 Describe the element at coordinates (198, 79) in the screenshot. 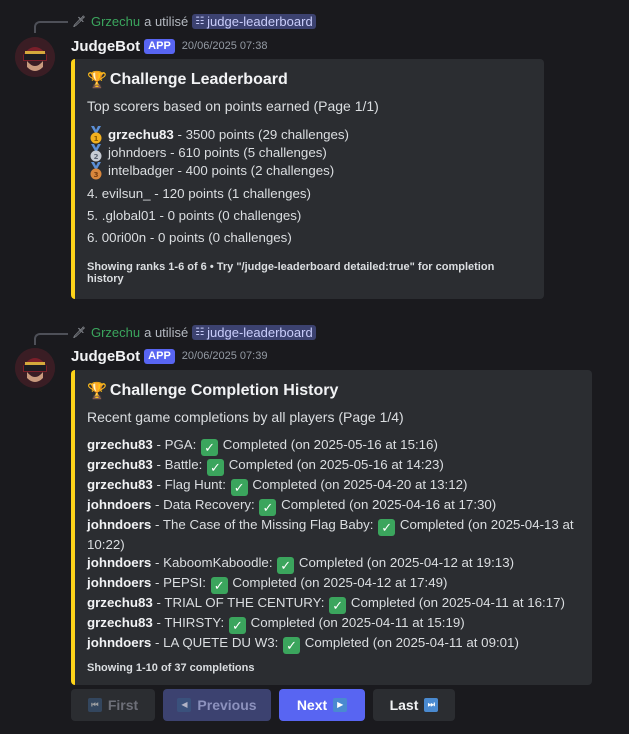

I see `embed-title-text: Challenge Leaderboard` at that location.